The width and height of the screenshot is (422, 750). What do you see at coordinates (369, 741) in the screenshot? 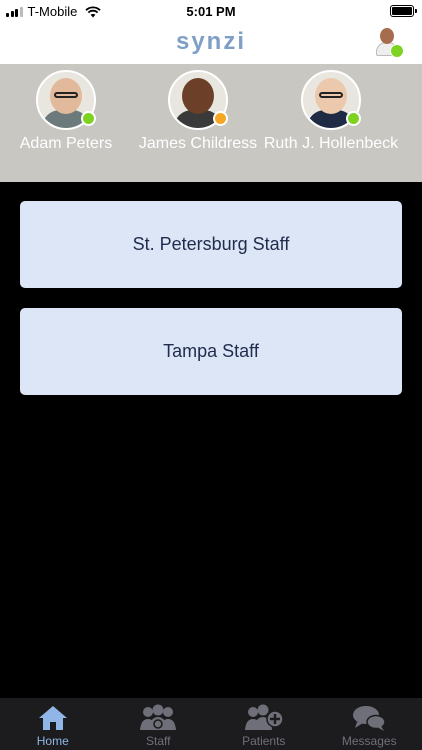
I see `tab-label: Messages` at bounding box center [369, 741].